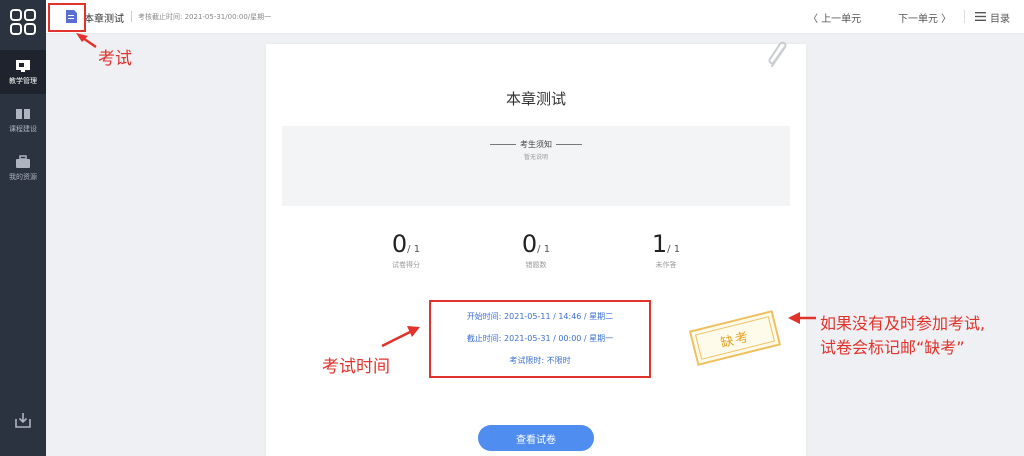 The image size is (1024, 456). I want to click on annotation-box-time, so click(540, 339).